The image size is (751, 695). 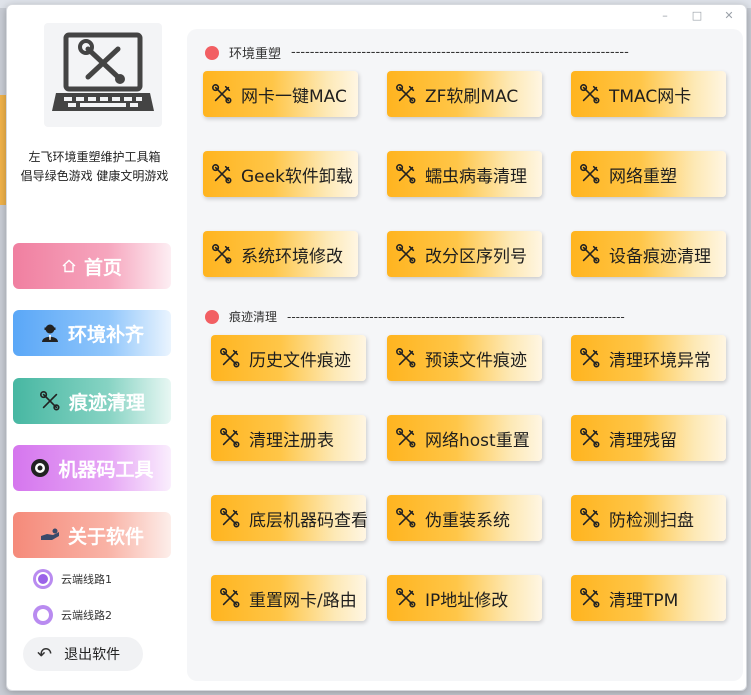 What do you see at coordinates (651, 520) in the screenshot?
I see `tool-button-label: 防检测扫盘` at bounding box center [651, 520].